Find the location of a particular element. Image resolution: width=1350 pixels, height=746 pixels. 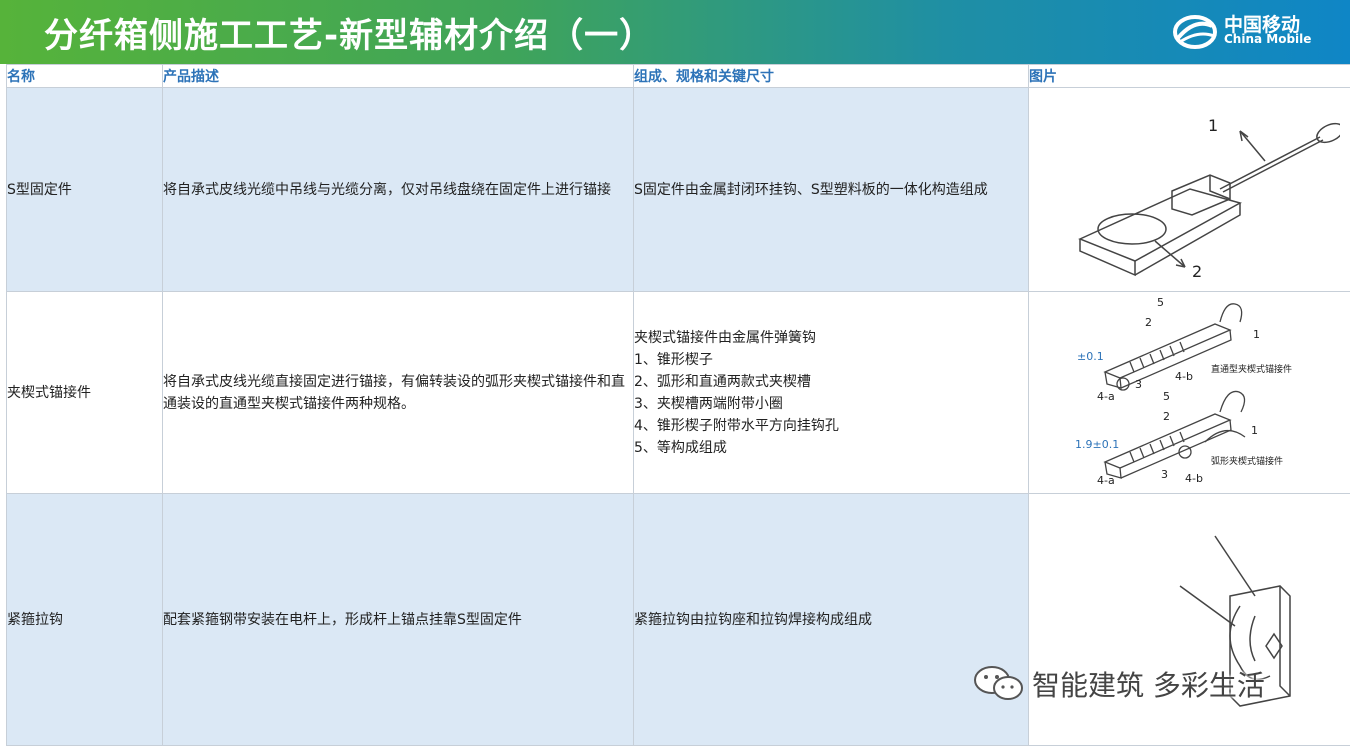

table-header-row: 名称 产品描述 组成、规格和关键尺寸 图片 is located at coordinates (678, 76).